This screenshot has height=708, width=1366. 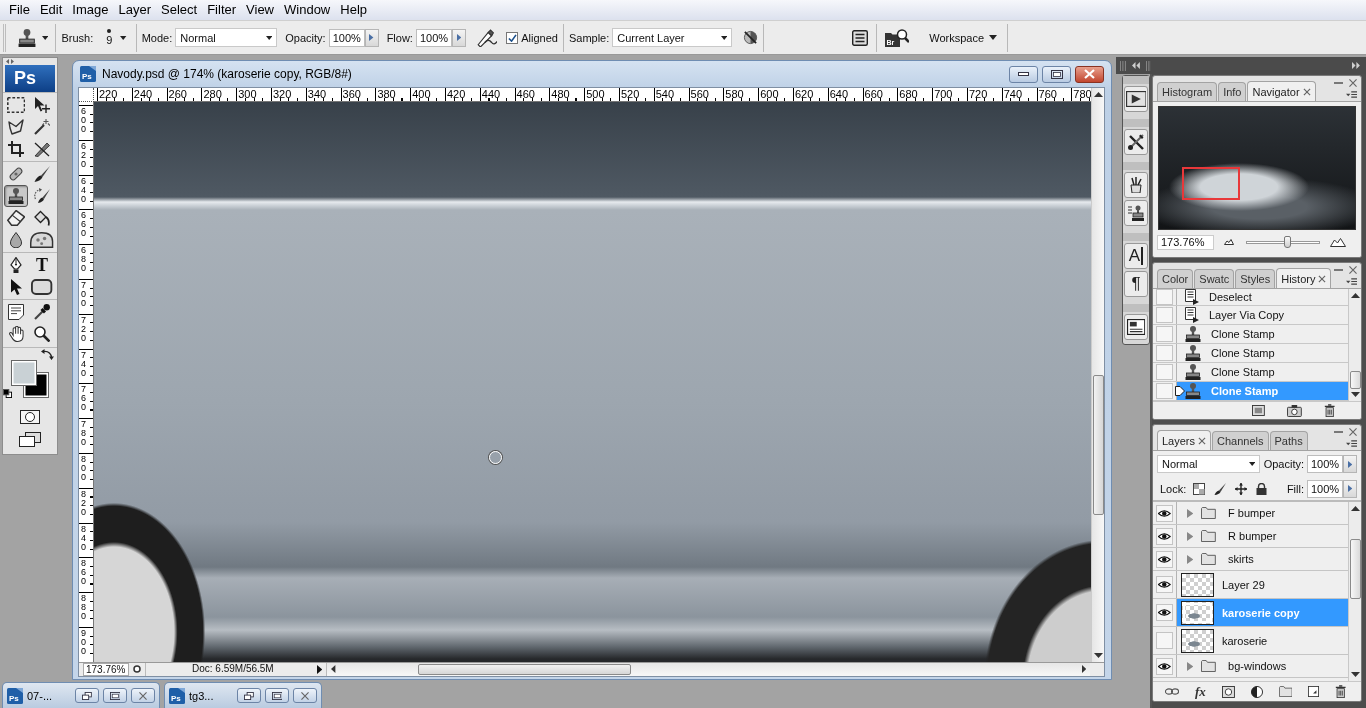 What do you see at coordinates (226, 37) in the screenshot?
I see `mode-dropdown: Normal` at bounding box center [226, 37].